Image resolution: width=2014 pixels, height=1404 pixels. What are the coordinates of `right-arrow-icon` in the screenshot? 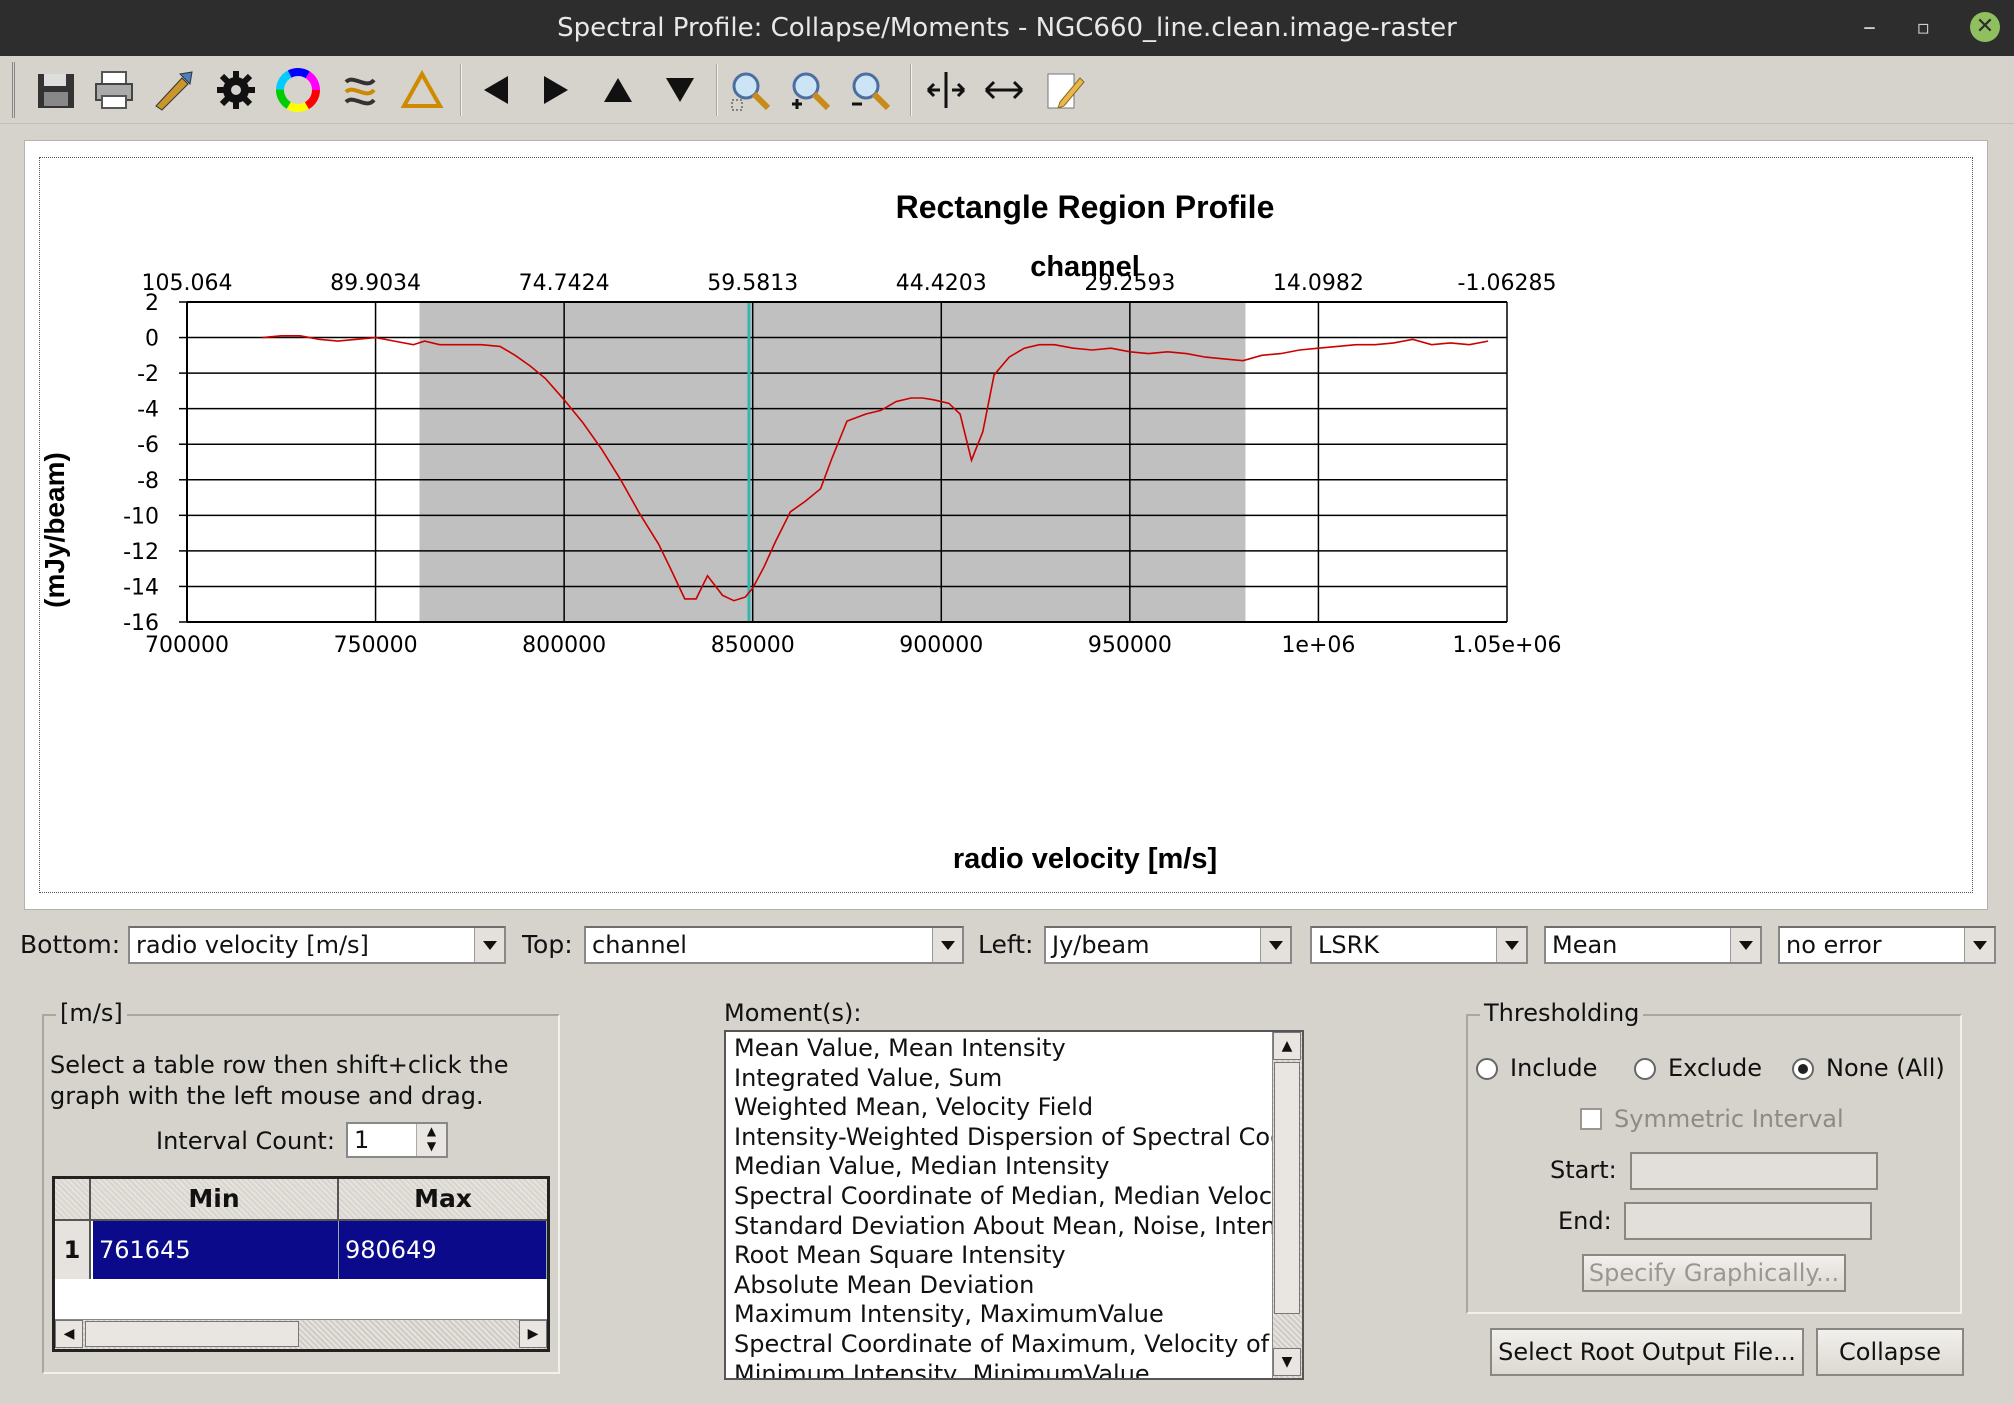 It's located at (556, 90).